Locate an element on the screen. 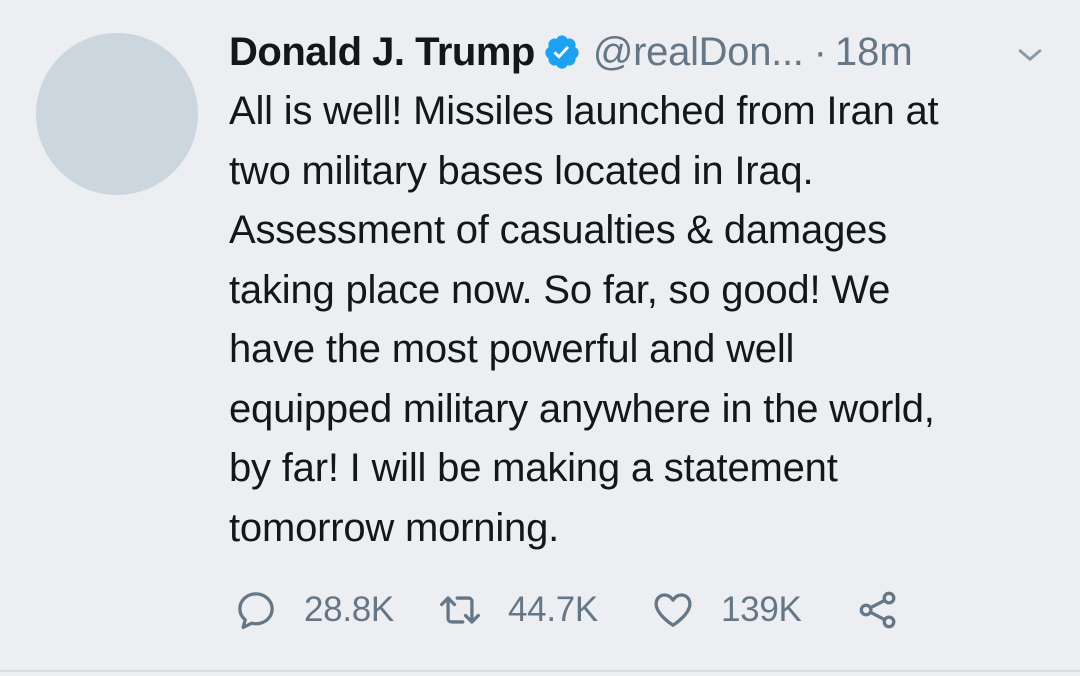 This screenshot has width=1080, height=676. reply-button: 28.8K is located at coordinates (336, 610).